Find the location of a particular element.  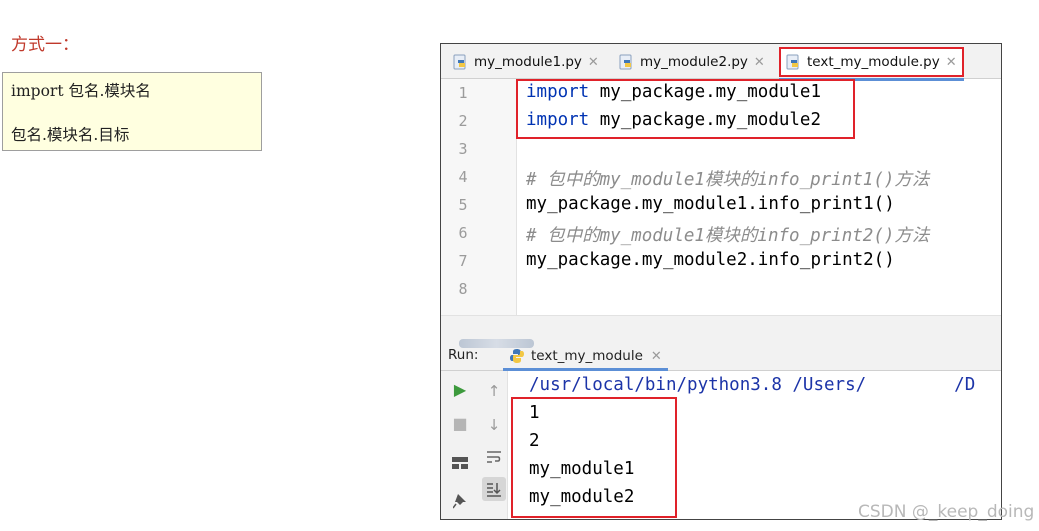

code-line-5: my_package.my_module1.info_print1() is located at coordinates (710, 204).